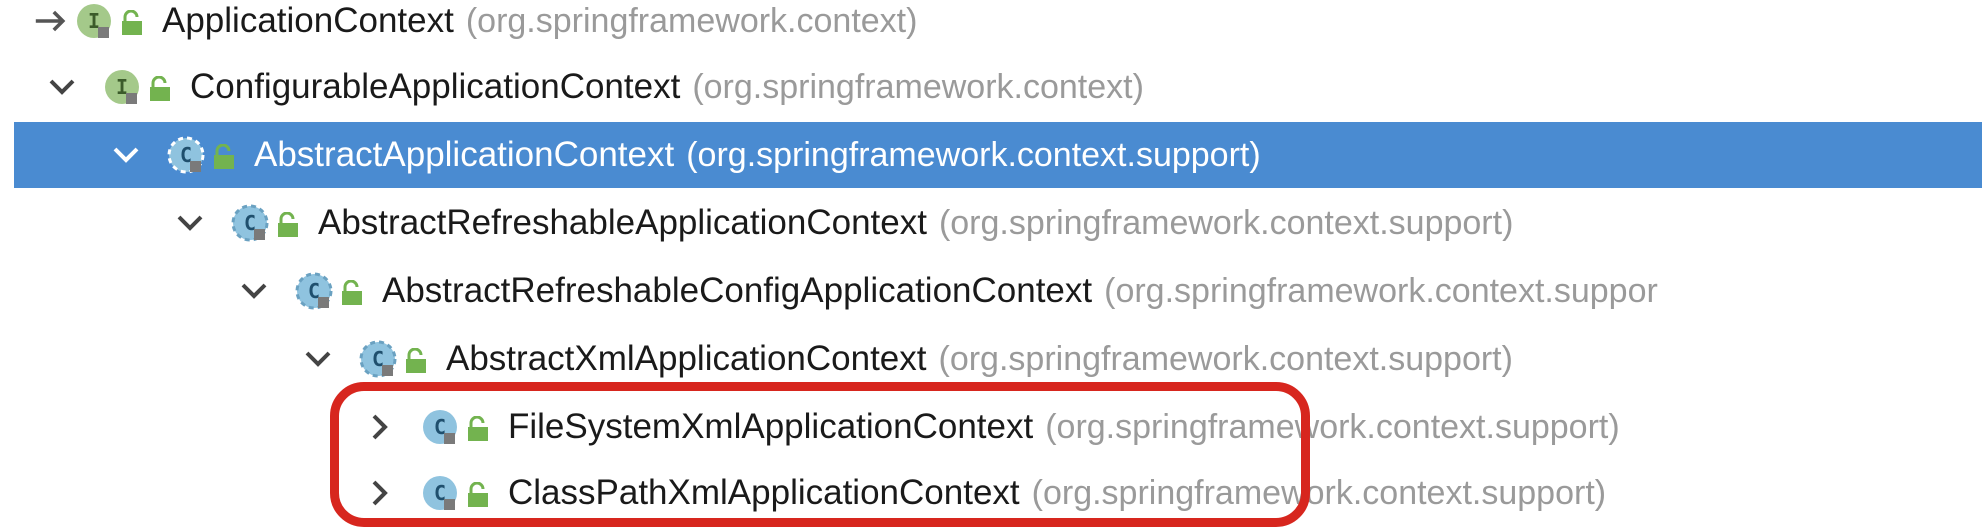  I want to click on class-name: AbstractApplicationContext, so click(464, 154).